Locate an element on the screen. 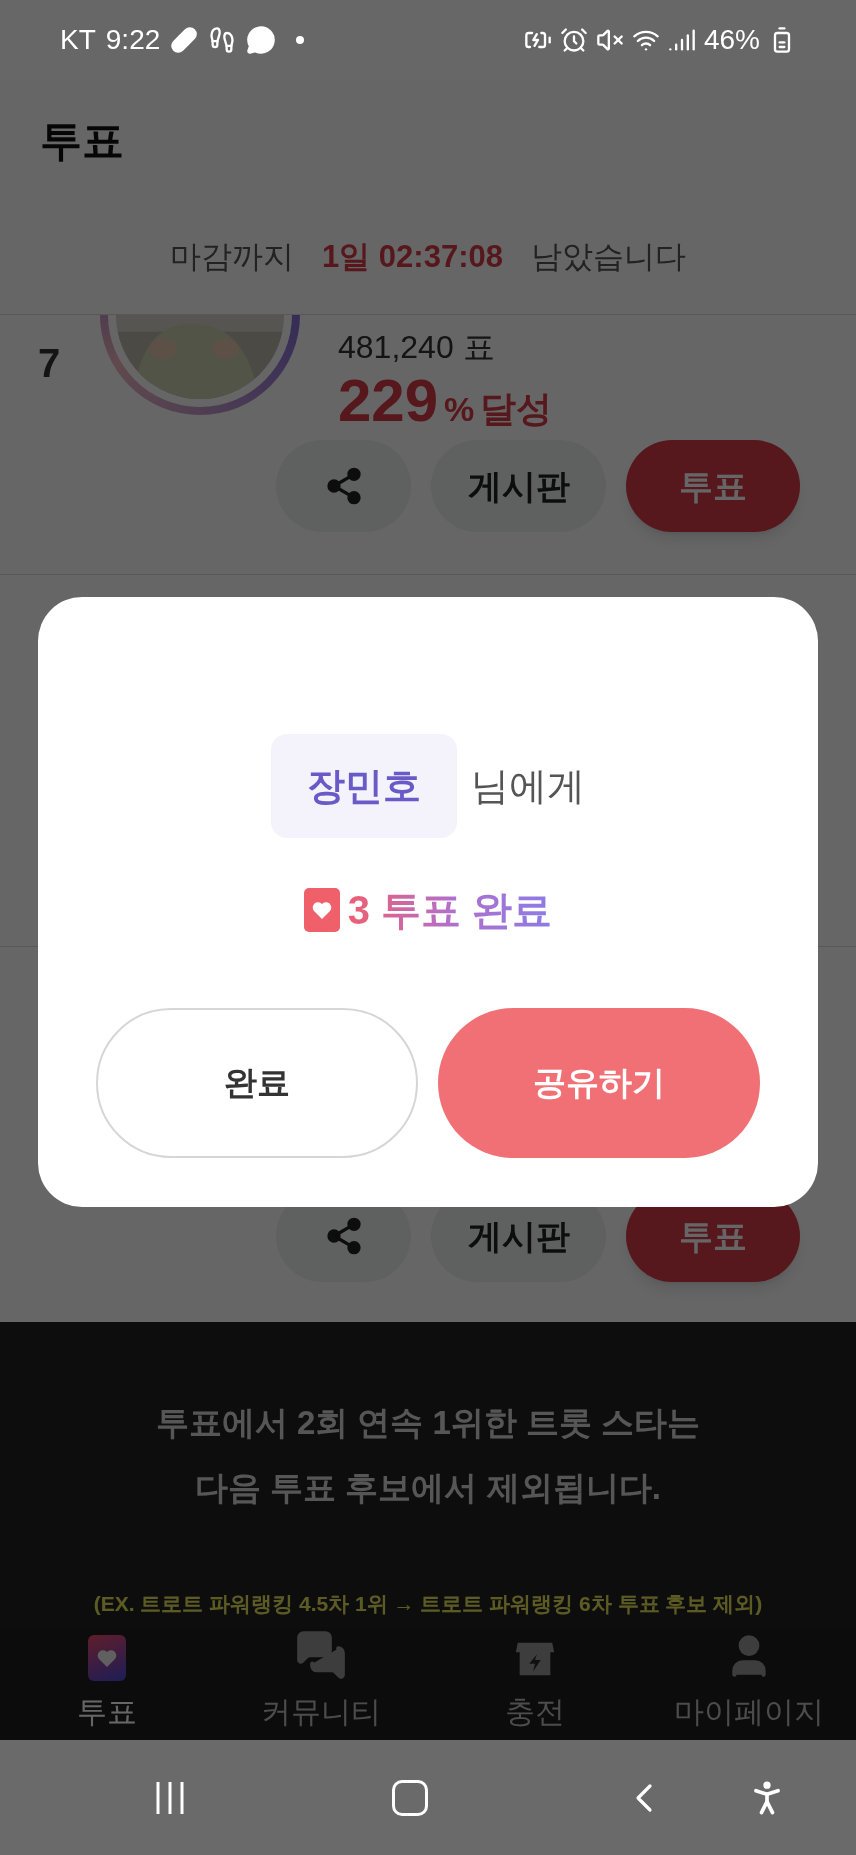  carrier-text: KT is located at coordinates (78, 40).